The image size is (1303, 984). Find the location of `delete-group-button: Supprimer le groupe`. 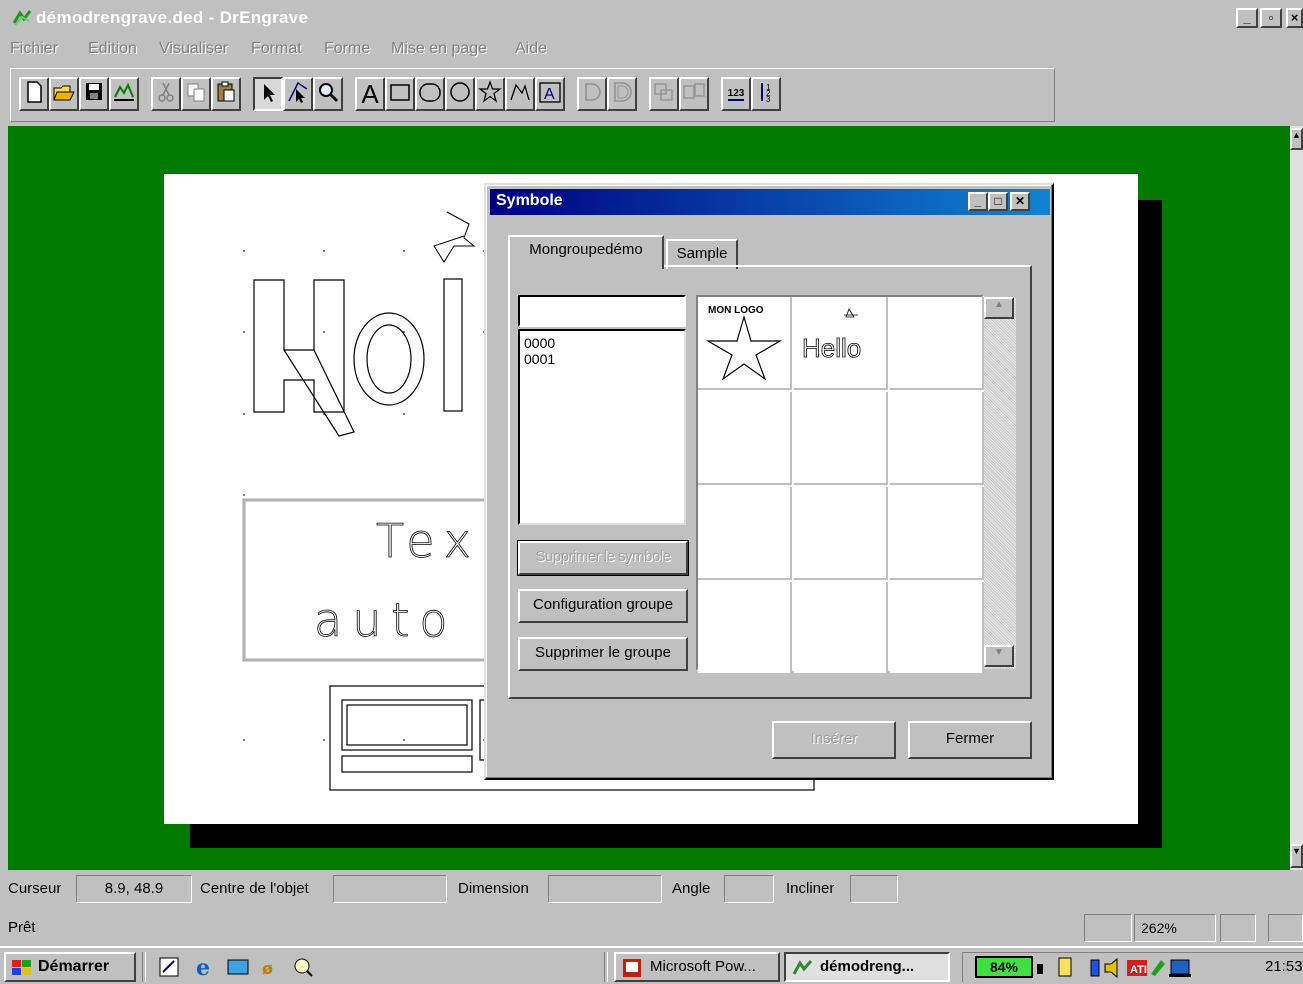

delete-group-button: Supprimer le groupe is located at coordinates (603, 654).